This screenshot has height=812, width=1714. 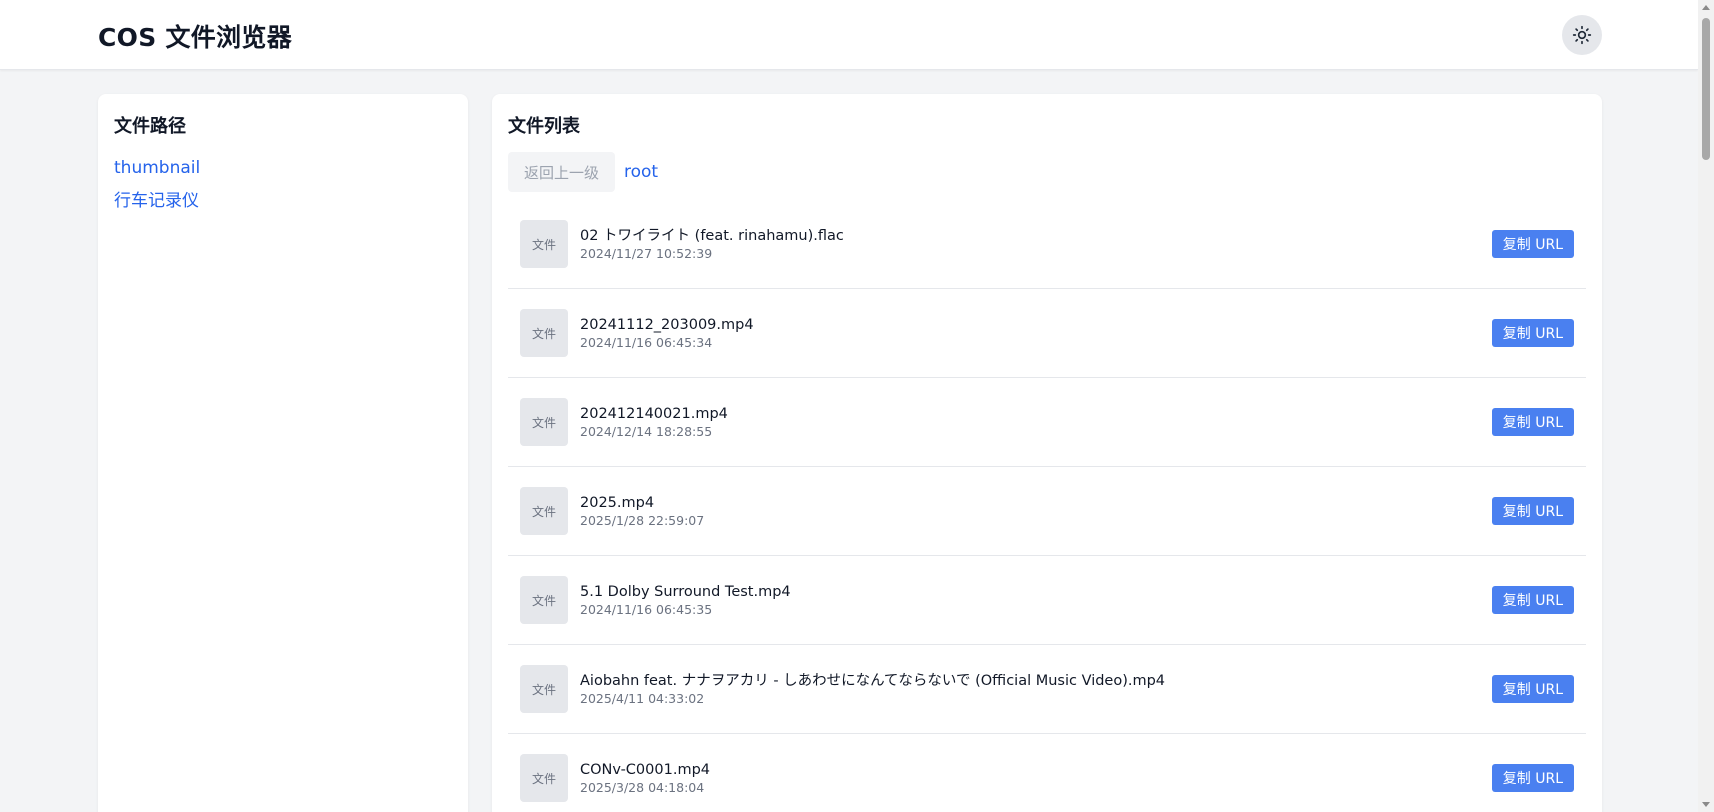 I want to click on file-info: 20241112_203009.mp4 2024/11/16 06:45:34, so click(x=1036, y=333).